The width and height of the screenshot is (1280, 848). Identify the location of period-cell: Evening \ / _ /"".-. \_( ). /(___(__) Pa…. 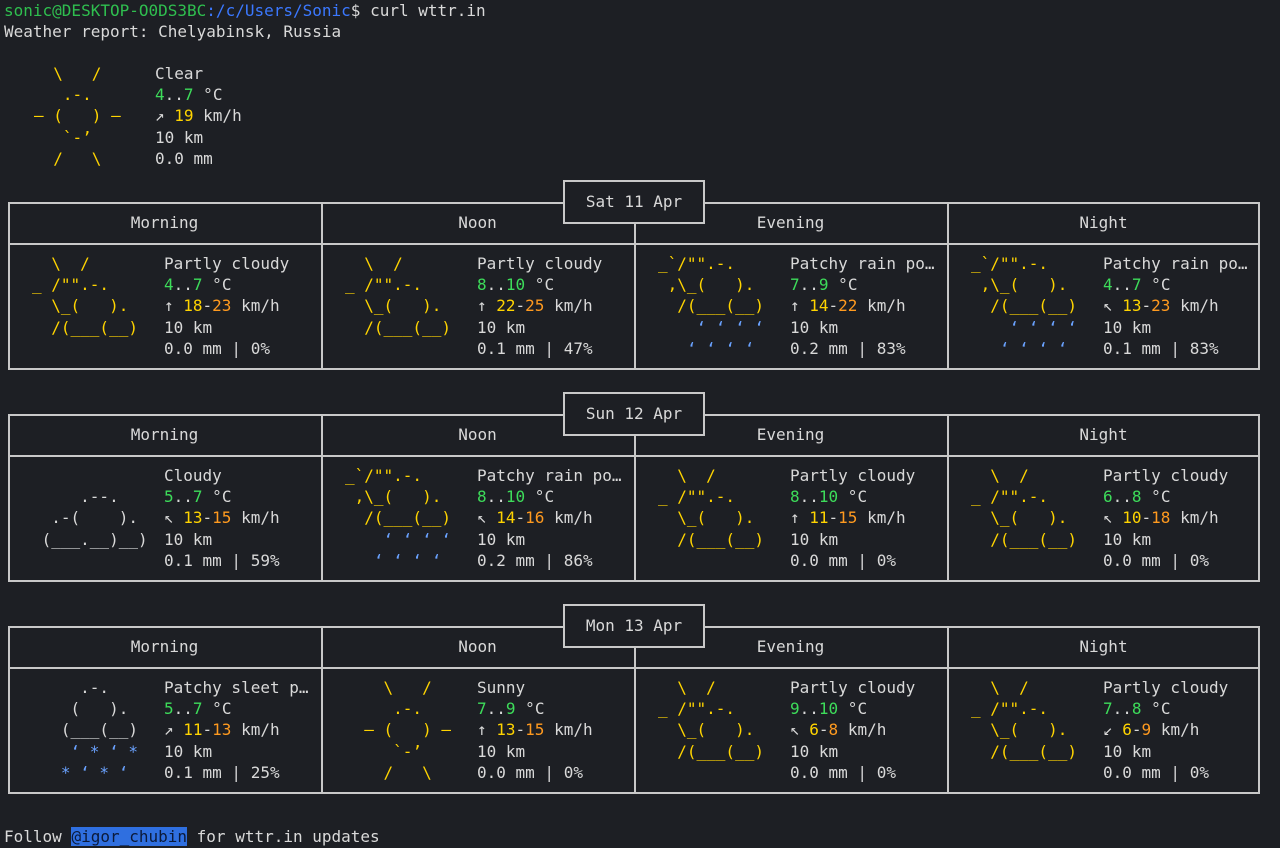
(790, 710).